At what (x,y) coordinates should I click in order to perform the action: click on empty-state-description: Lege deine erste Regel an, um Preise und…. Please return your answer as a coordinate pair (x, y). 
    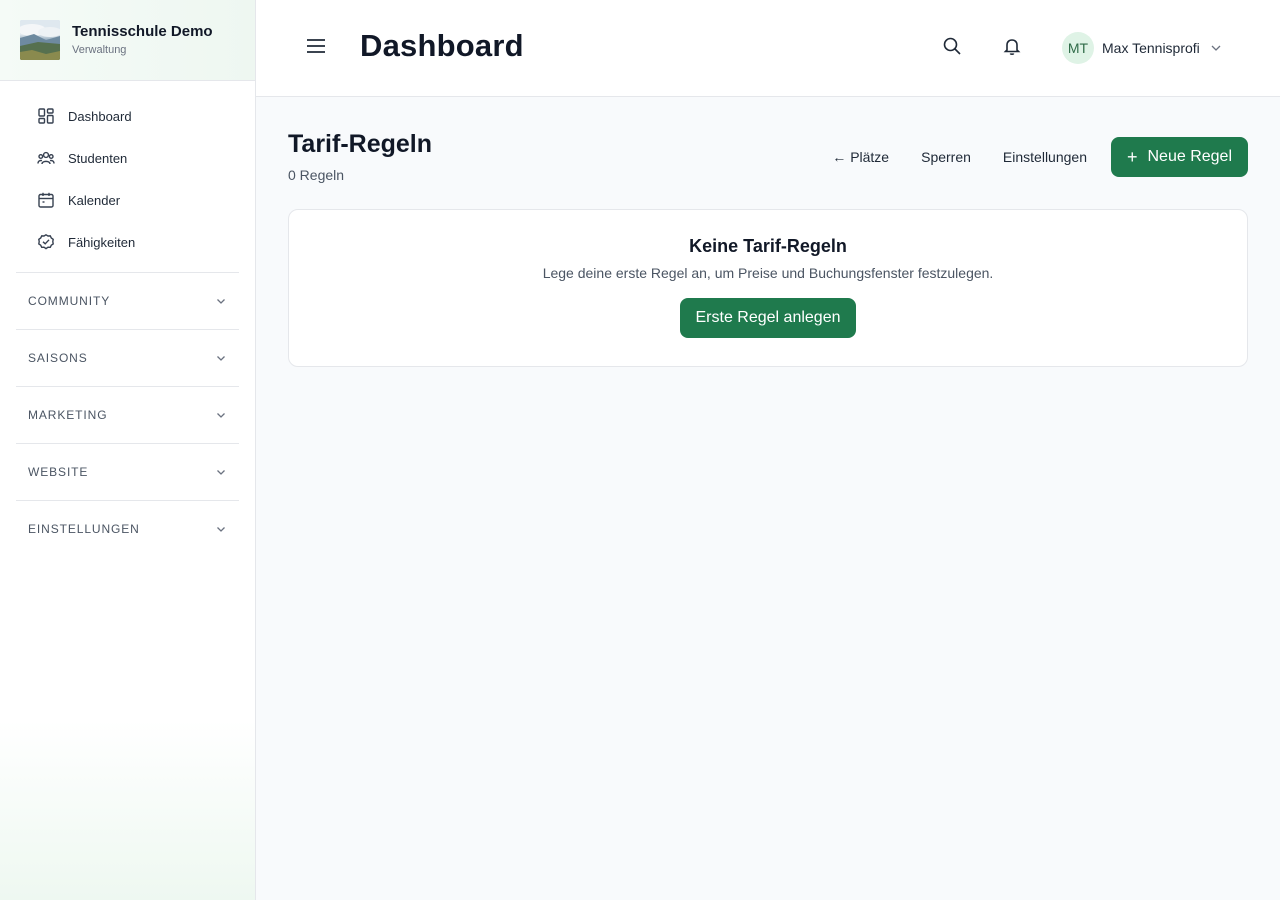
    Looking at the image, I should click on (768, 273).